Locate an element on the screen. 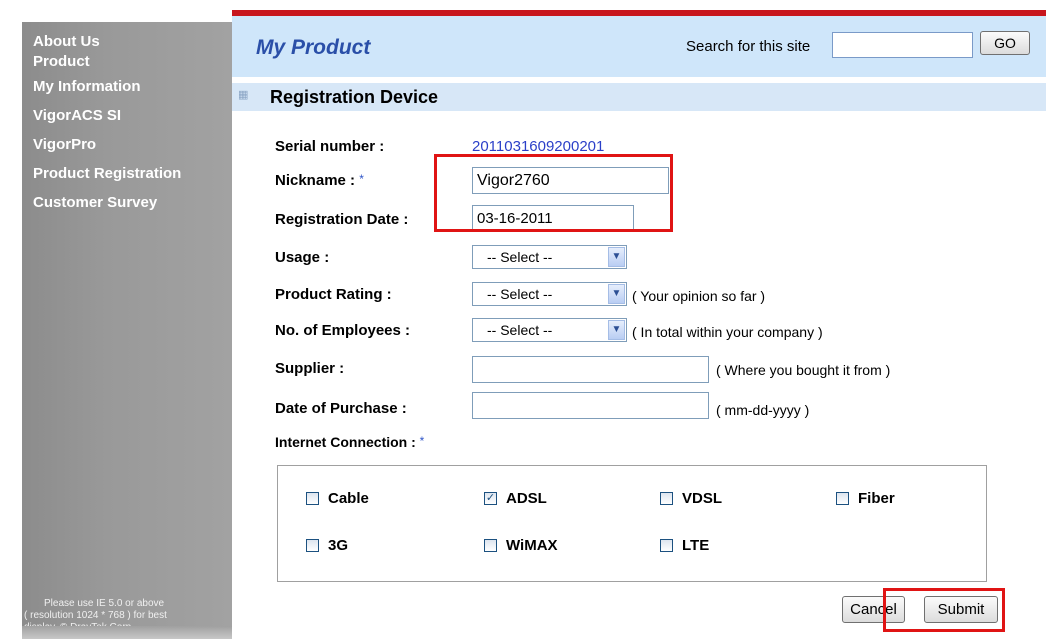  product-rating-select-value: -- Select -- is located at coordinates (520, 294).